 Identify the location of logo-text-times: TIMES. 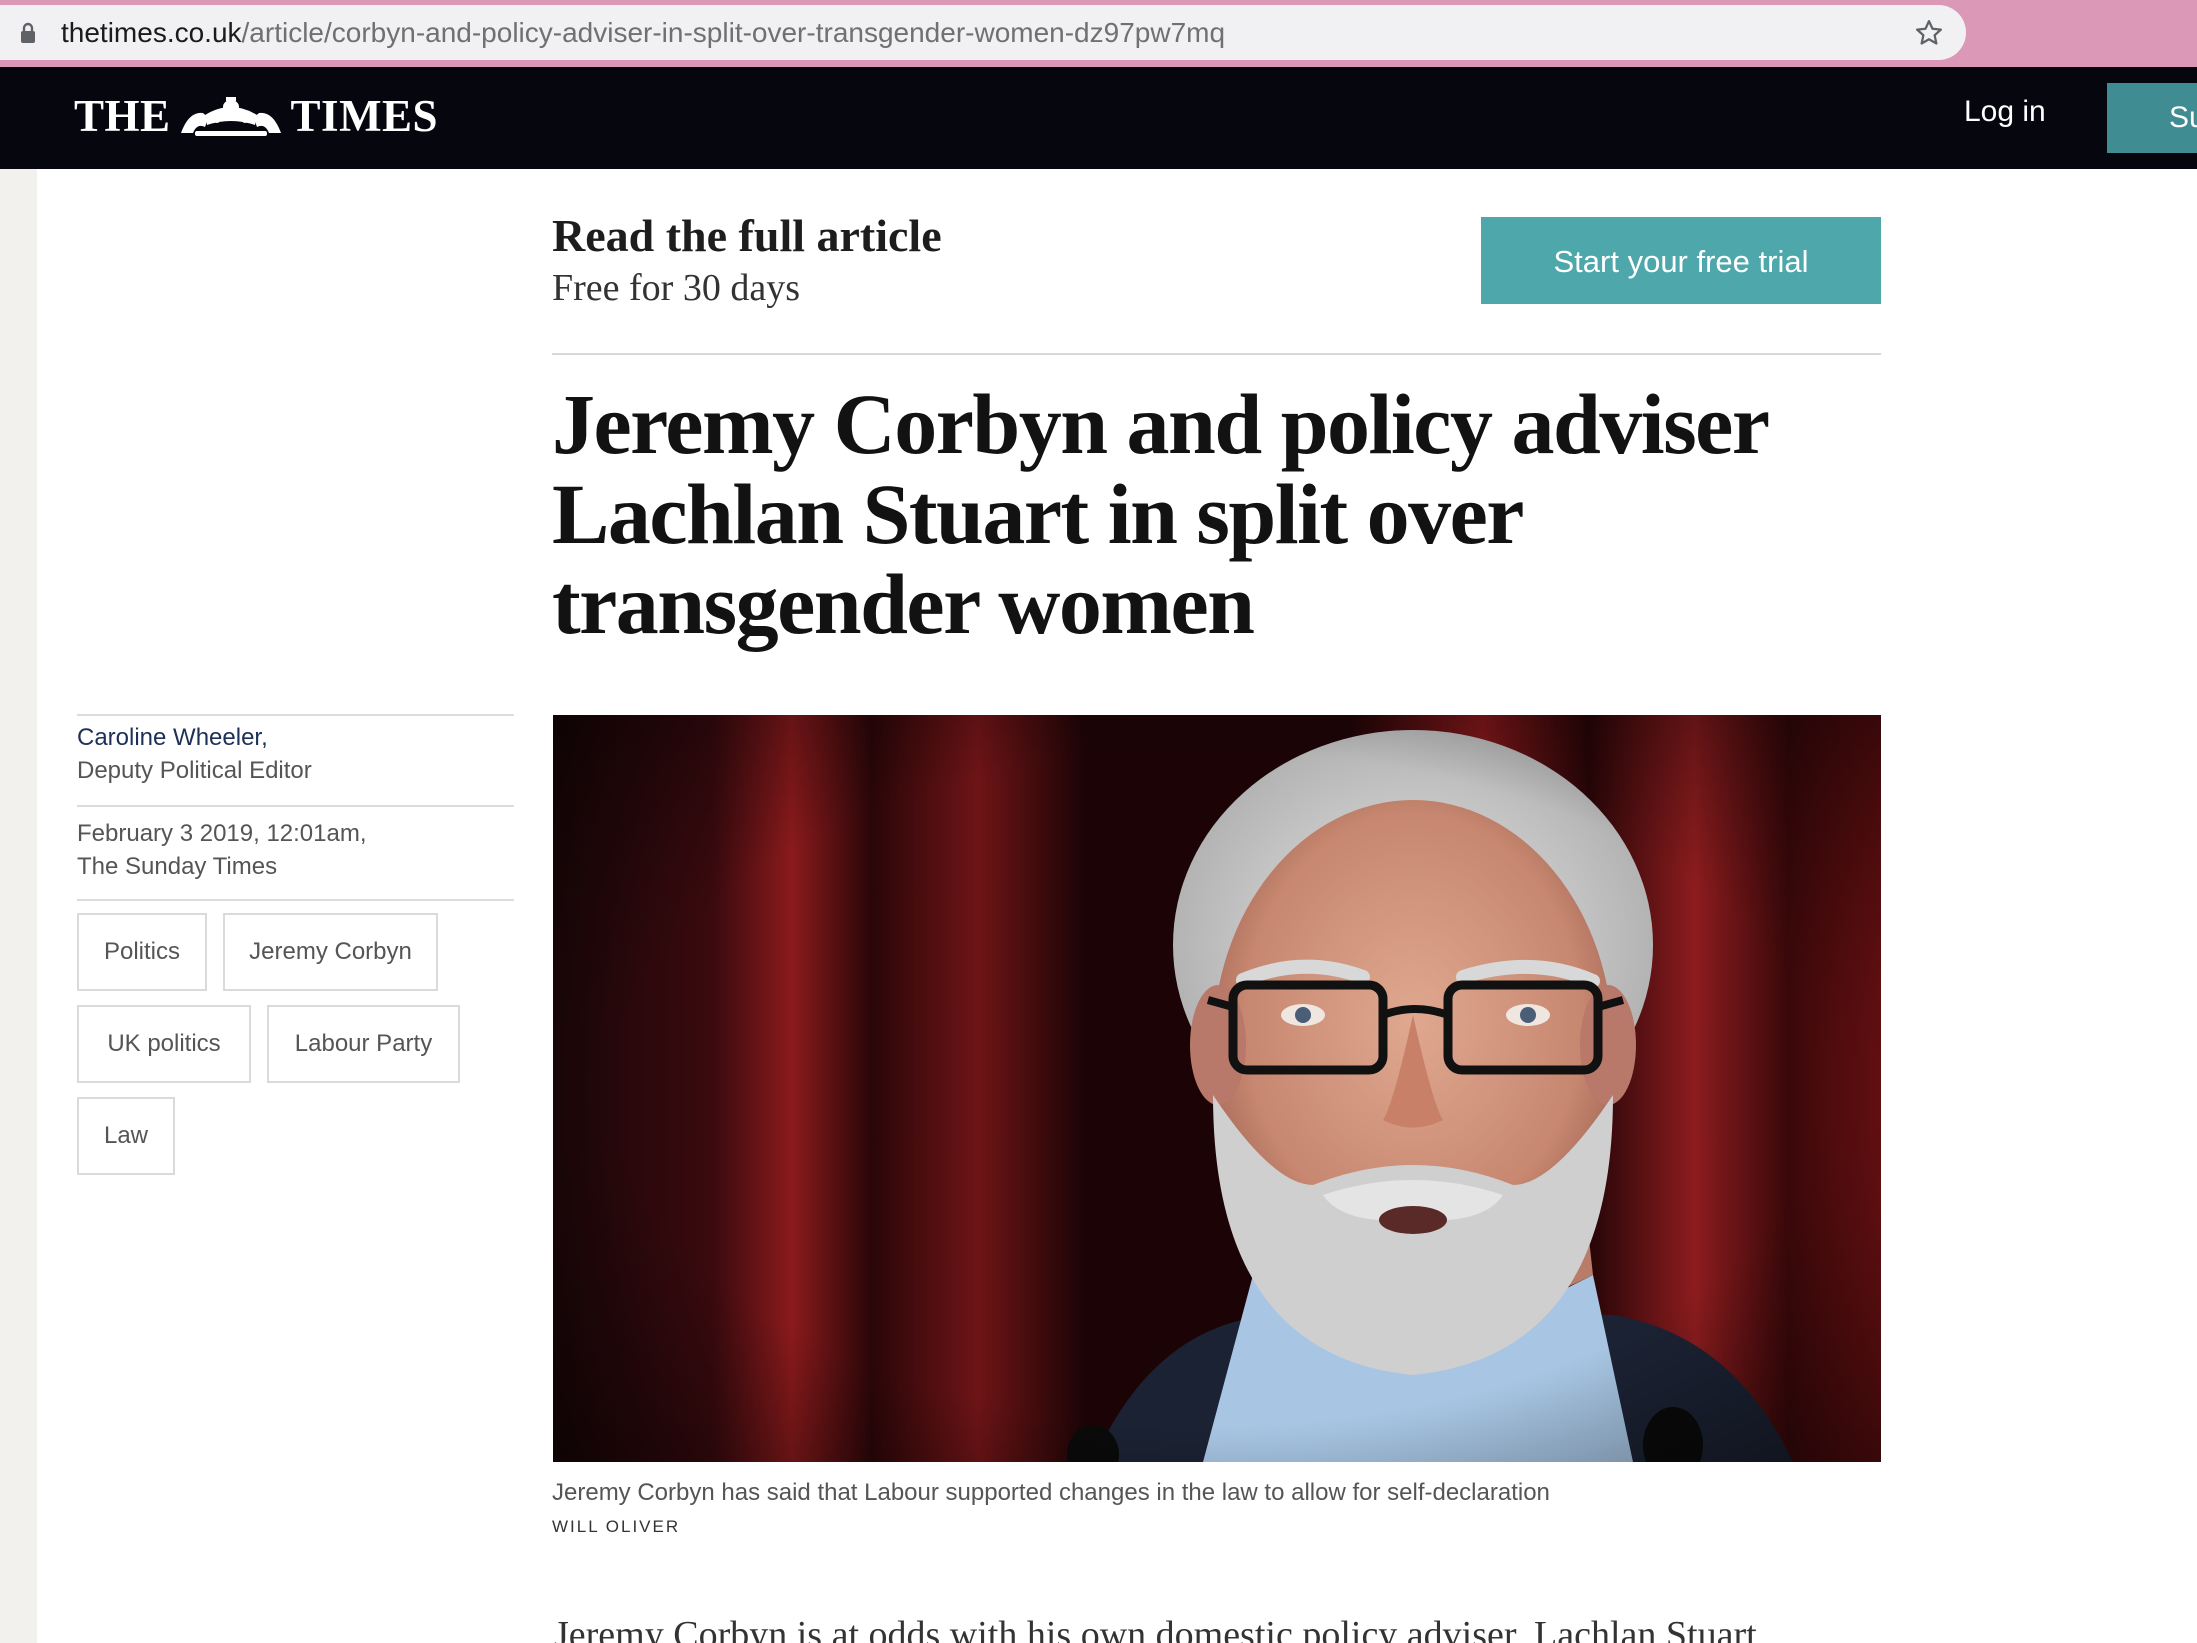
(364, 116).